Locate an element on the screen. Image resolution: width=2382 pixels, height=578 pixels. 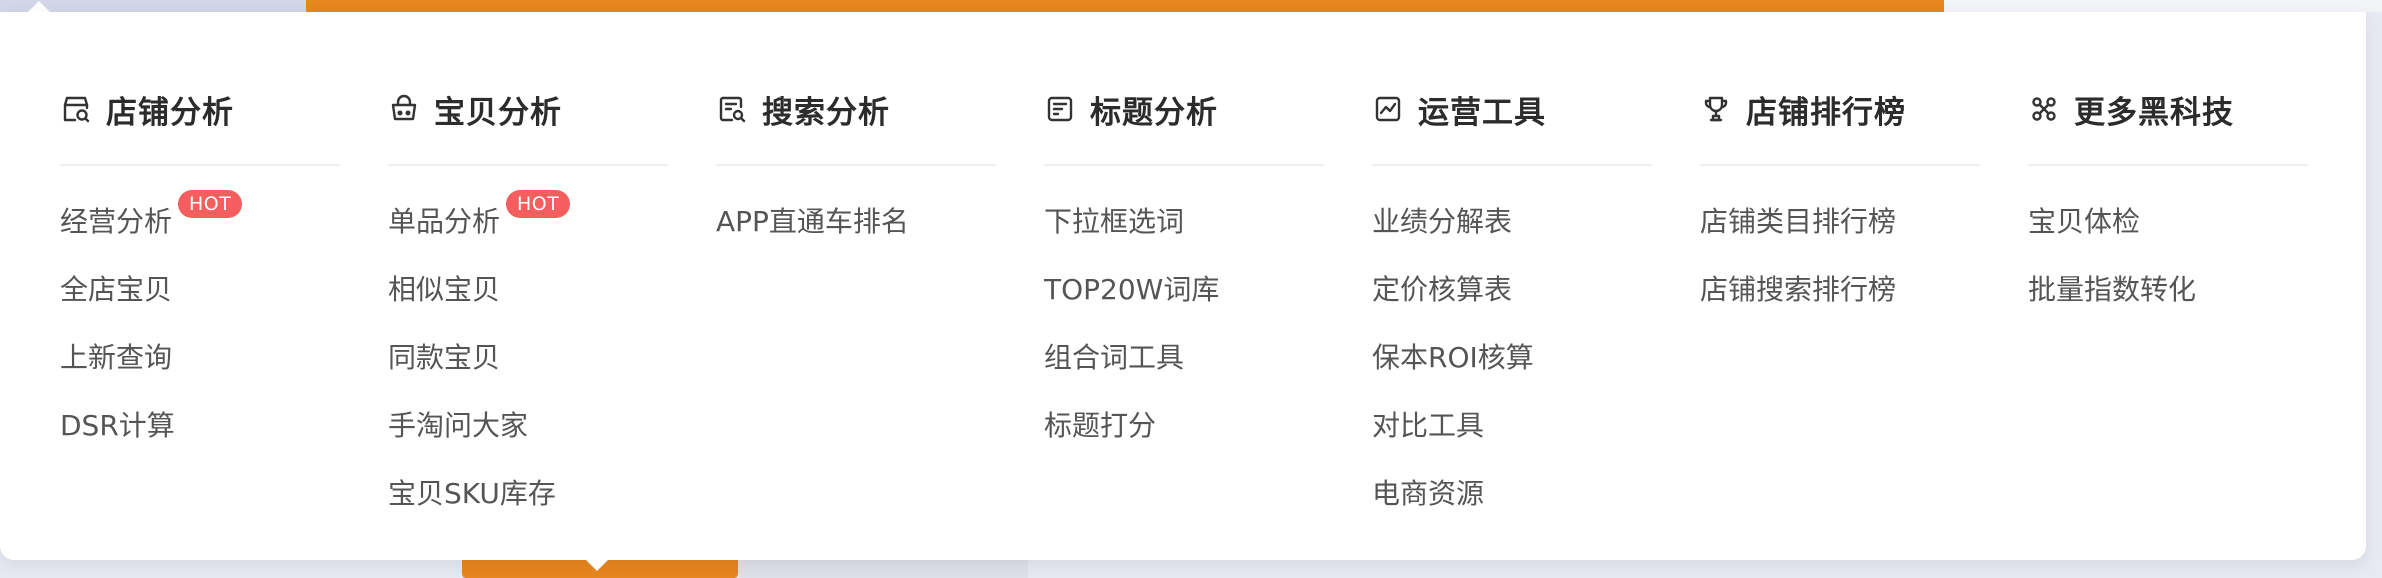
menu-item-top20w-lexicon: TOP20W词库 is located at coordinates (1184, 288).